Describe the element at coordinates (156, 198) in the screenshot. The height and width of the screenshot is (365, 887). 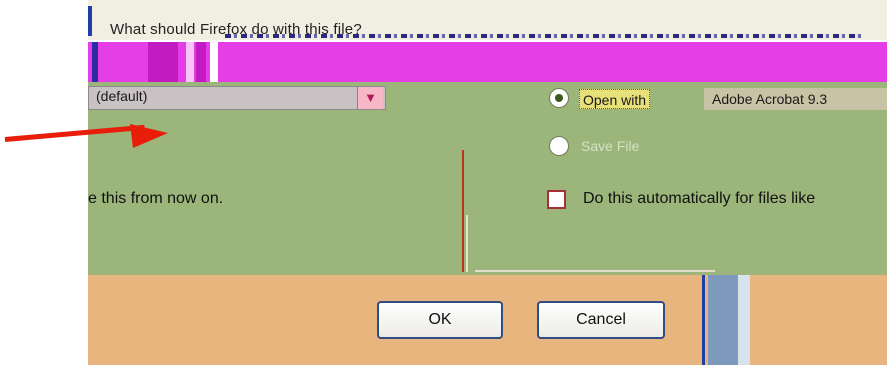
I see `remember-choice-text: e this from now on.` at that location.